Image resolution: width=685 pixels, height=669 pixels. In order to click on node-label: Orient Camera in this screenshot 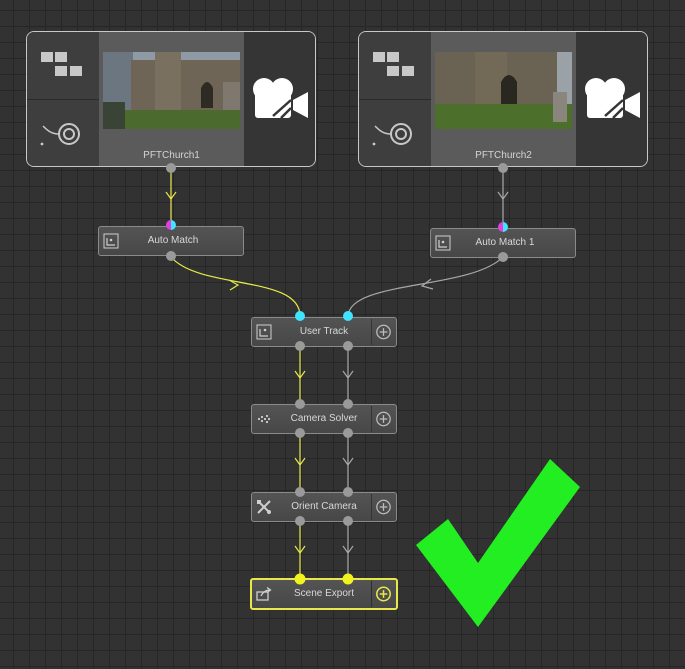, I will do `click(324, 506)`.